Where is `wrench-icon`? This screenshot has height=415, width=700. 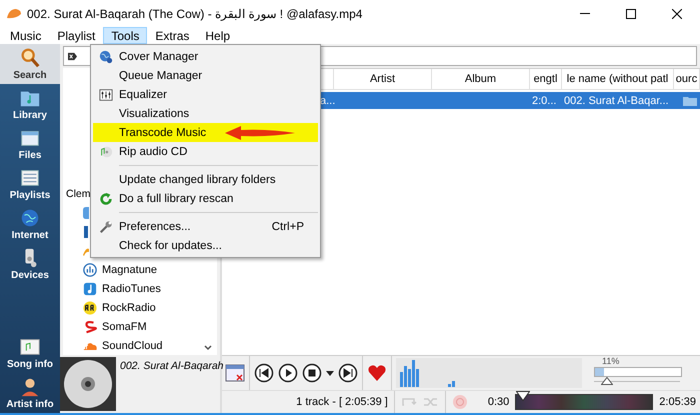 wrench-icon is located at coordinates (106, 227).